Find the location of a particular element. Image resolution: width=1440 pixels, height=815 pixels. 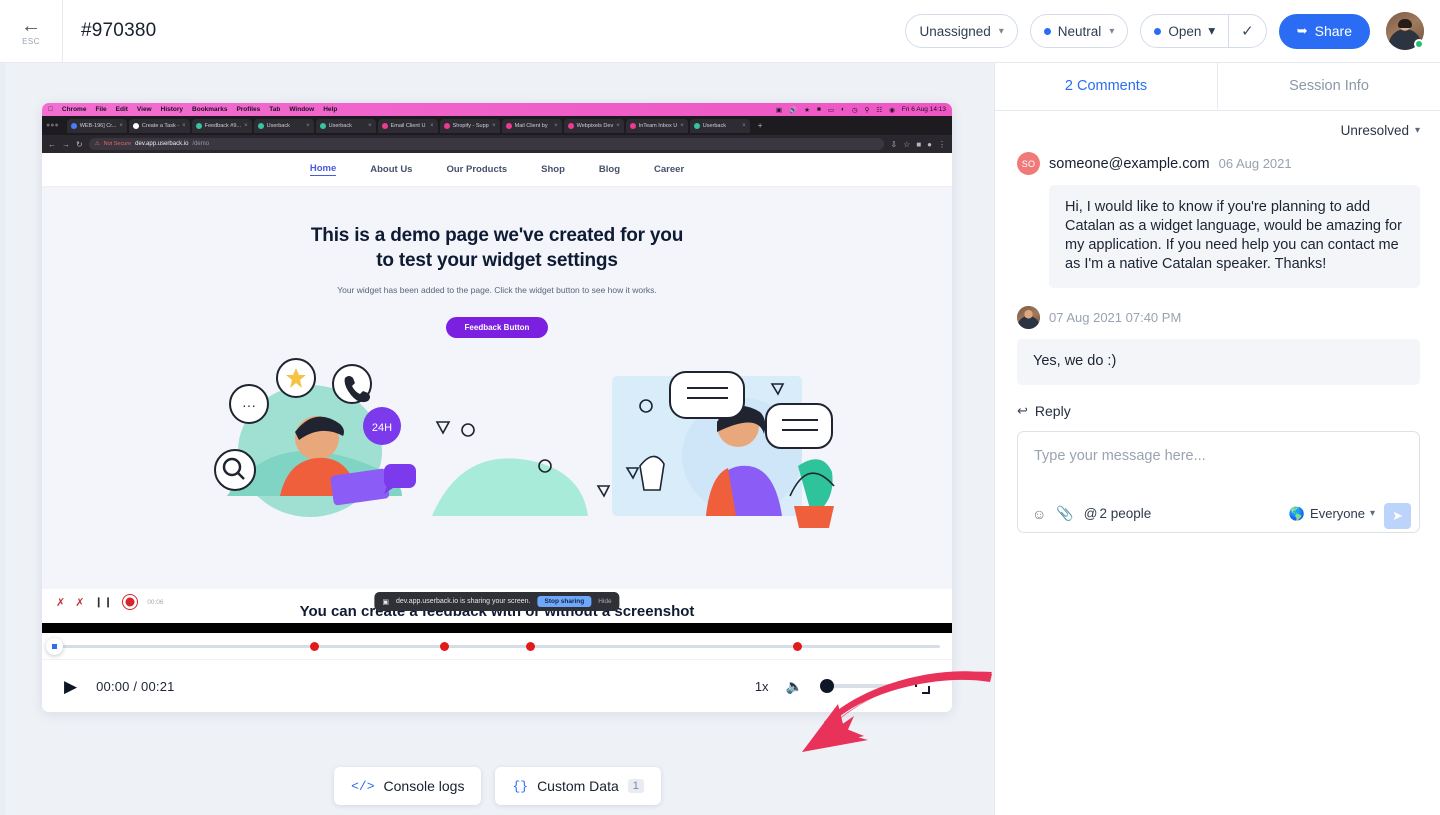

tab-title: Mail Client by is located at coordinates (531, 125).